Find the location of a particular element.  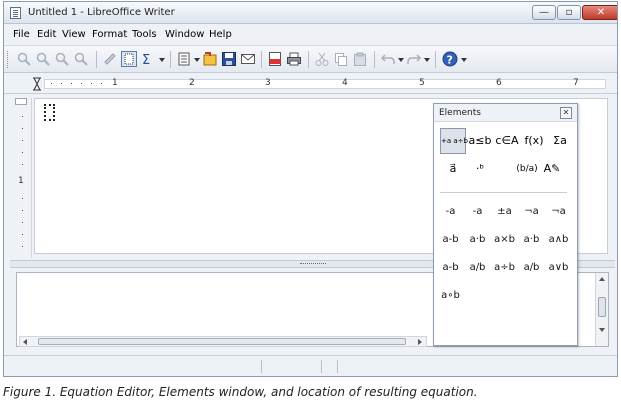

help-icon: ? is located at coordinates (450, 59).